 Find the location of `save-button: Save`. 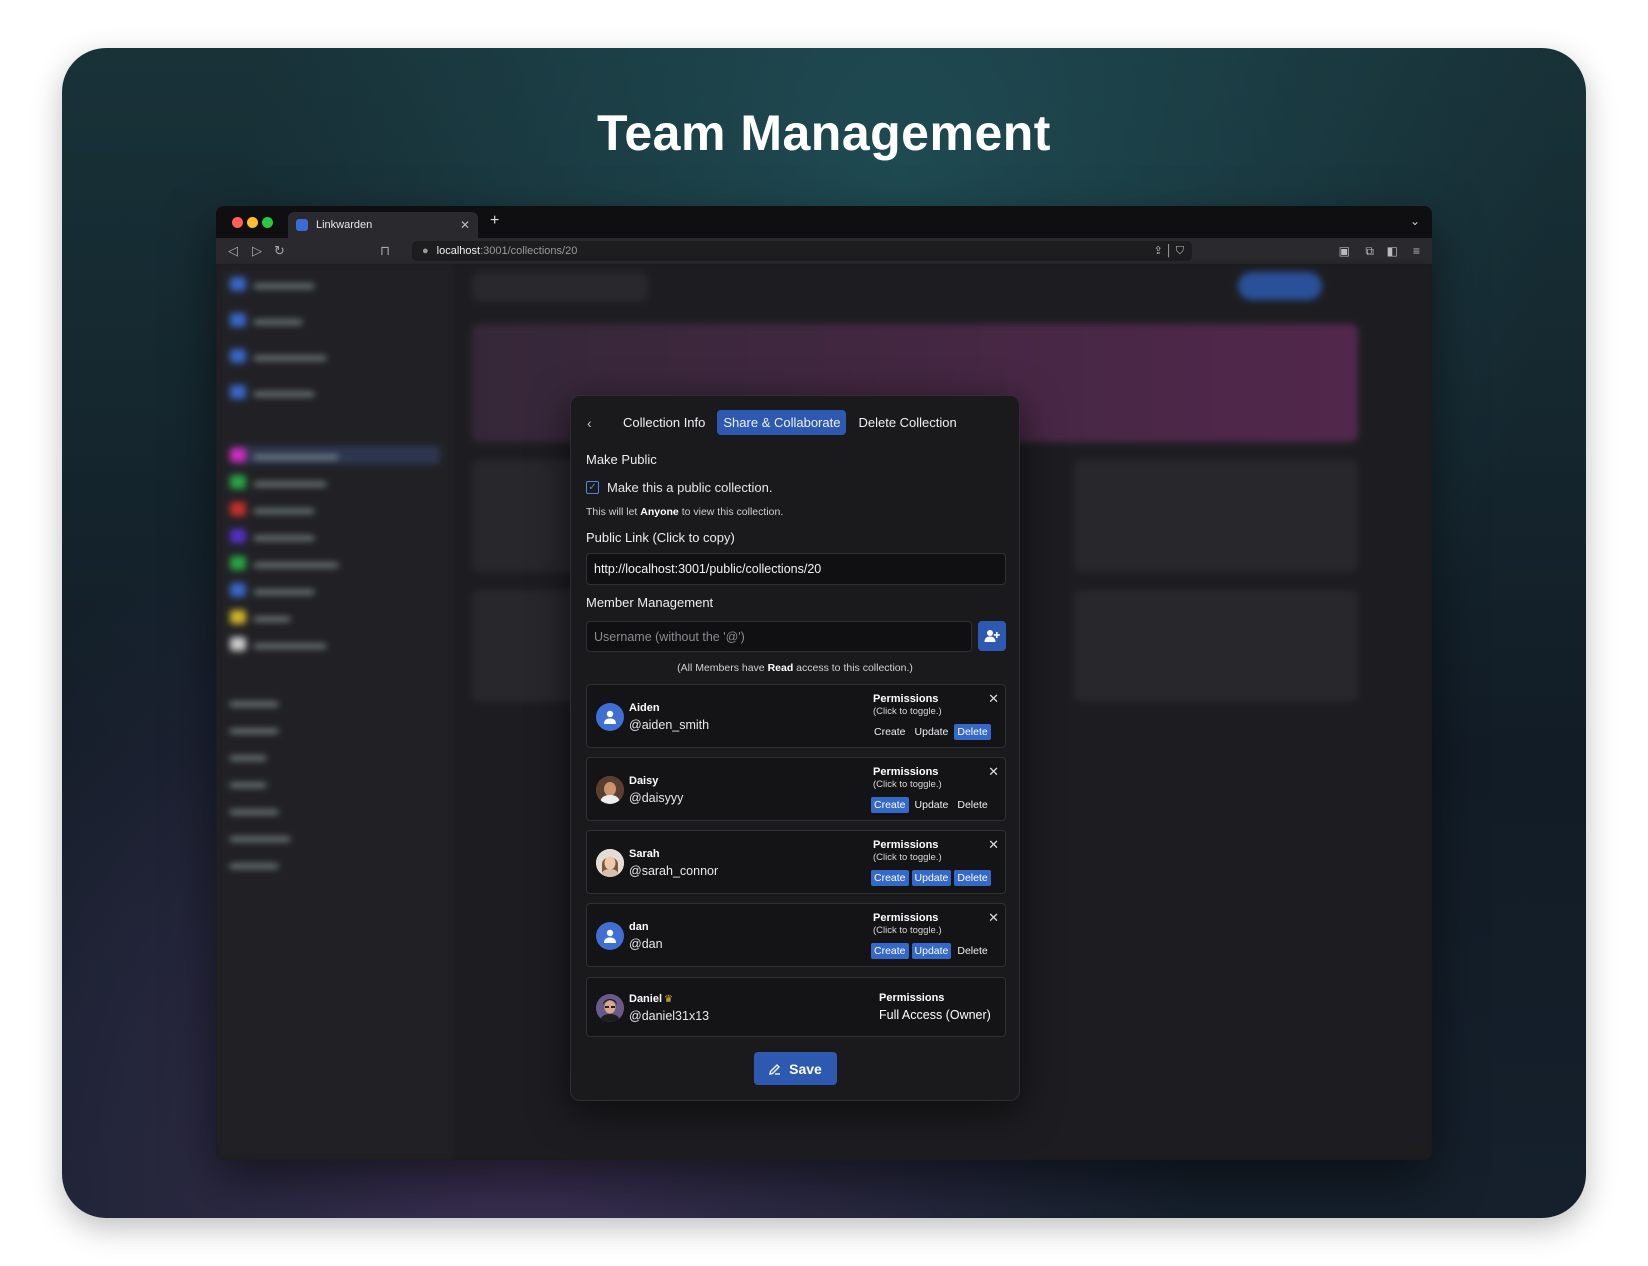

save-button: Save is located at coordinates (795, 1068).